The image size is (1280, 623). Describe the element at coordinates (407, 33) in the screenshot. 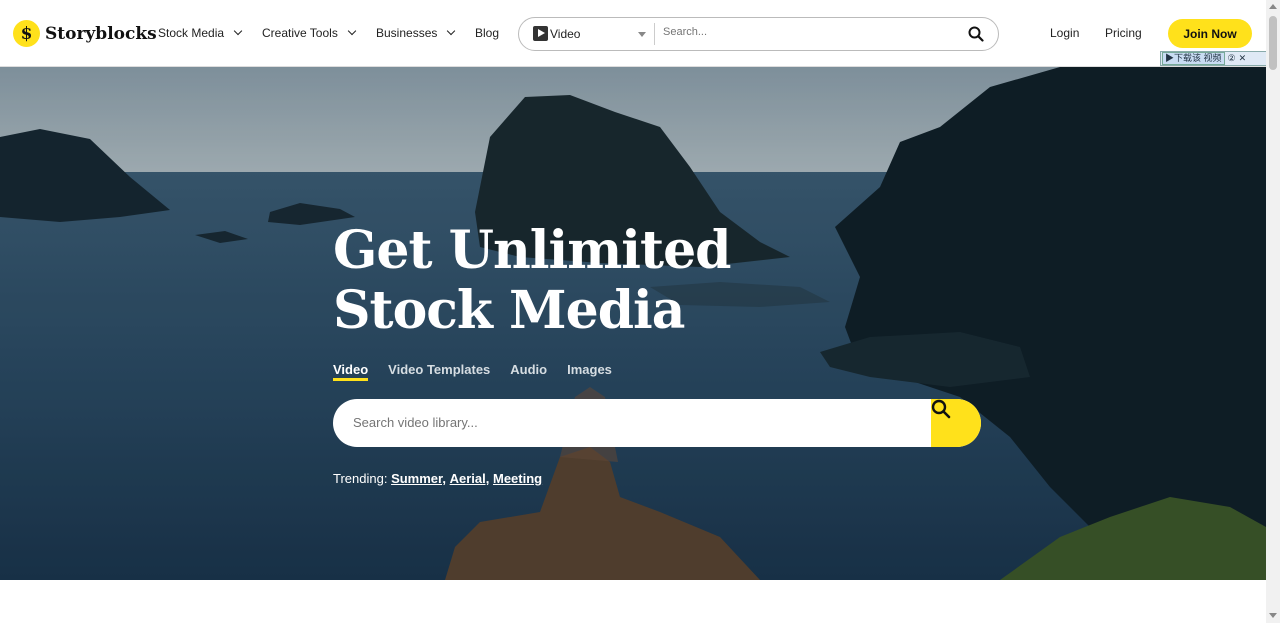

I see `nav-label: Businesses` at that location.